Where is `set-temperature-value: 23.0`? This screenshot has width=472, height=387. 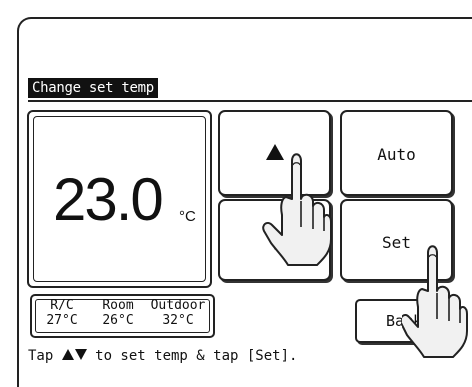 set-temperature-value: 23.0 is located at coordinates (108, 199).